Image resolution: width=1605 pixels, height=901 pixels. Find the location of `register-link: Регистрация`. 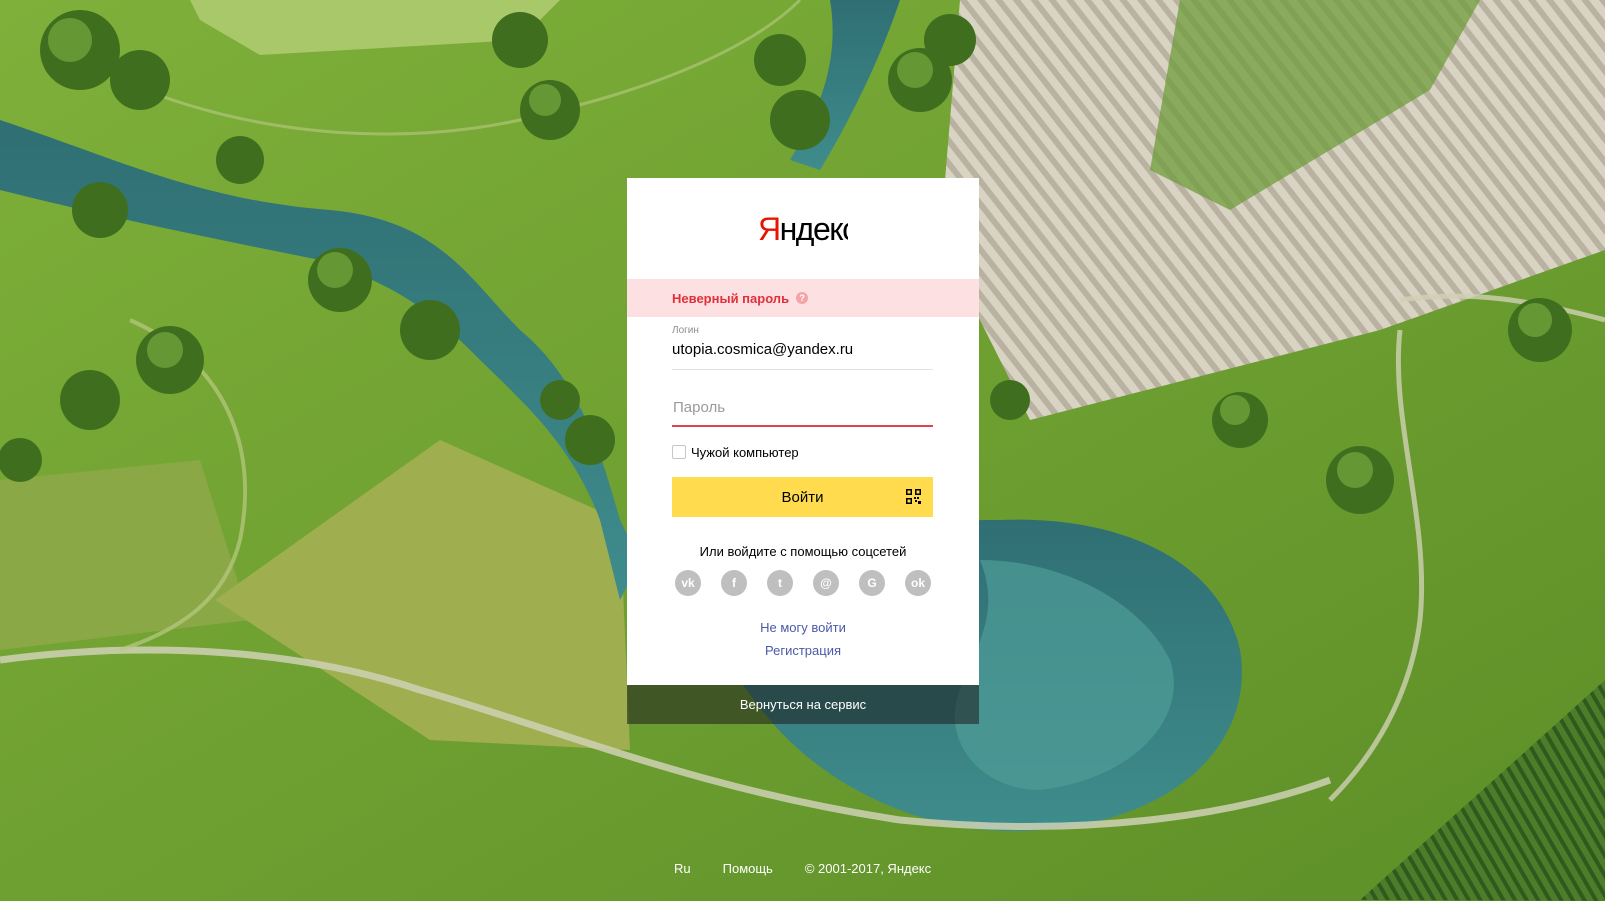

register-link: Регистрация is located at coordinates (803, 650).